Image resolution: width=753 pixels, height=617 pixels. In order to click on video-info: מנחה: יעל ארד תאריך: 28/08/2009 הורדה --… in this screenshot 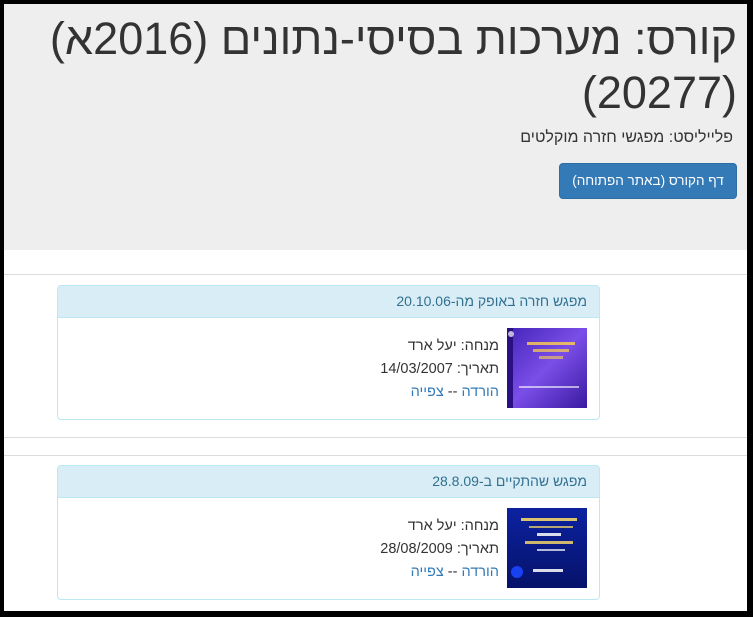, I will do `click(439, 549)`.